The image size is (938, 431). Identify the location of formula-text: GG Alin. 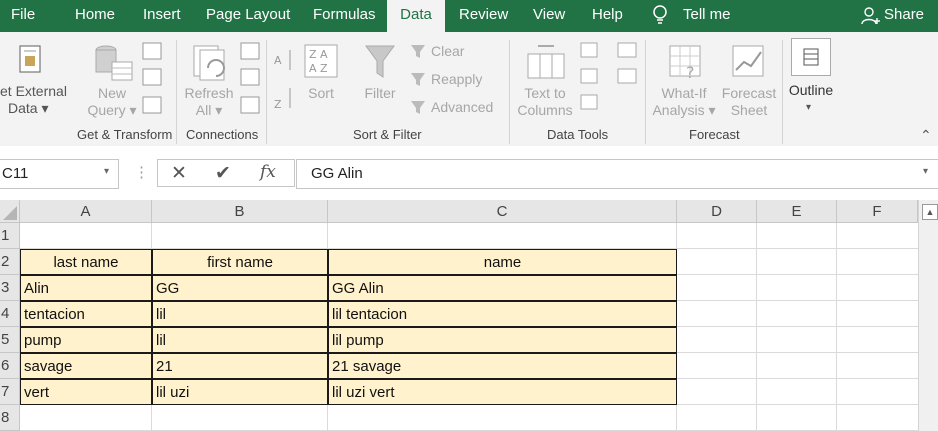
(337, 173).